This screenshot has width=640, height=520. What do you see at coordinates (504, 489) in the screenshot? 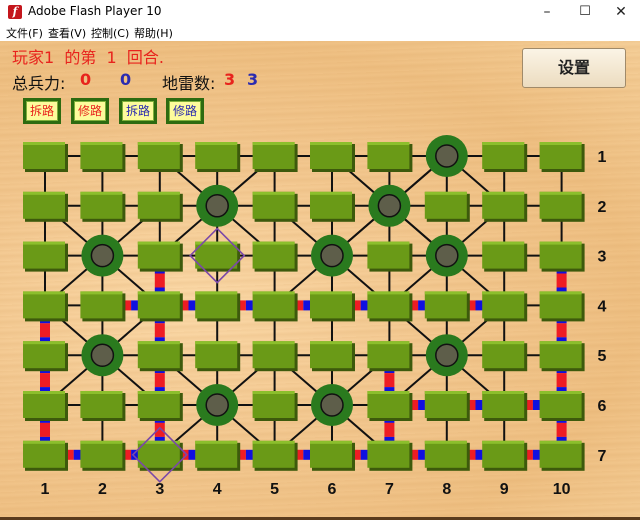
I see `column-label: 9` at bounding box center [504, 489].